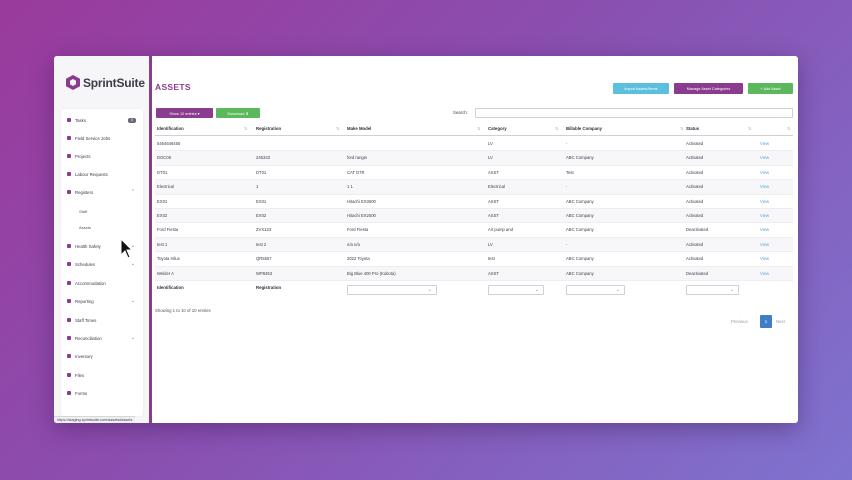 The image size is (852, 480). I want to click on table-cell: 5454646455, so click(169, 143).